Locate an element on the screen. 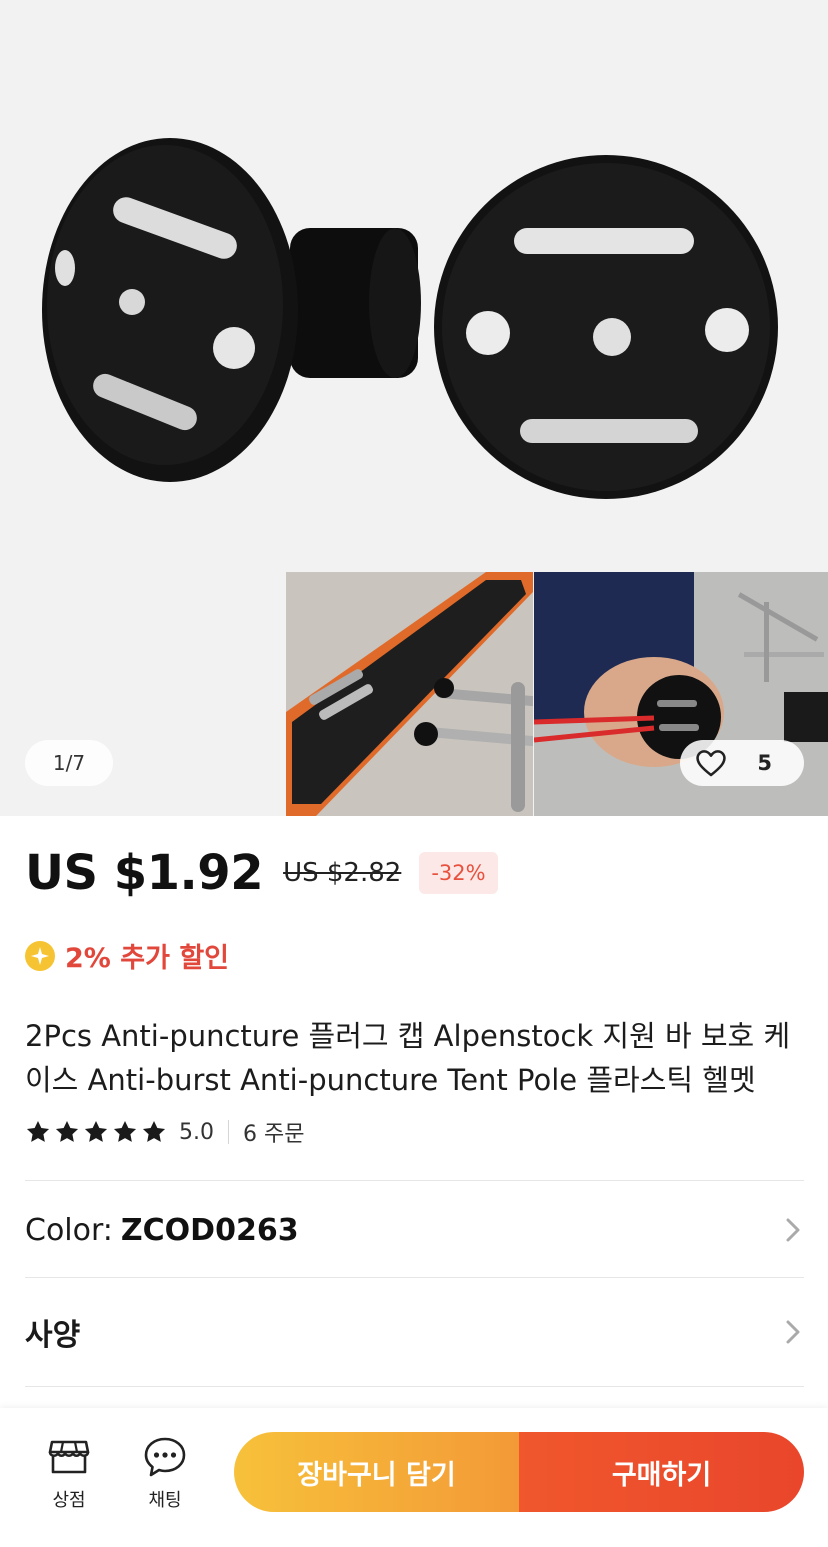  original-price: US $2.82 is located at coordinates (342, 873).